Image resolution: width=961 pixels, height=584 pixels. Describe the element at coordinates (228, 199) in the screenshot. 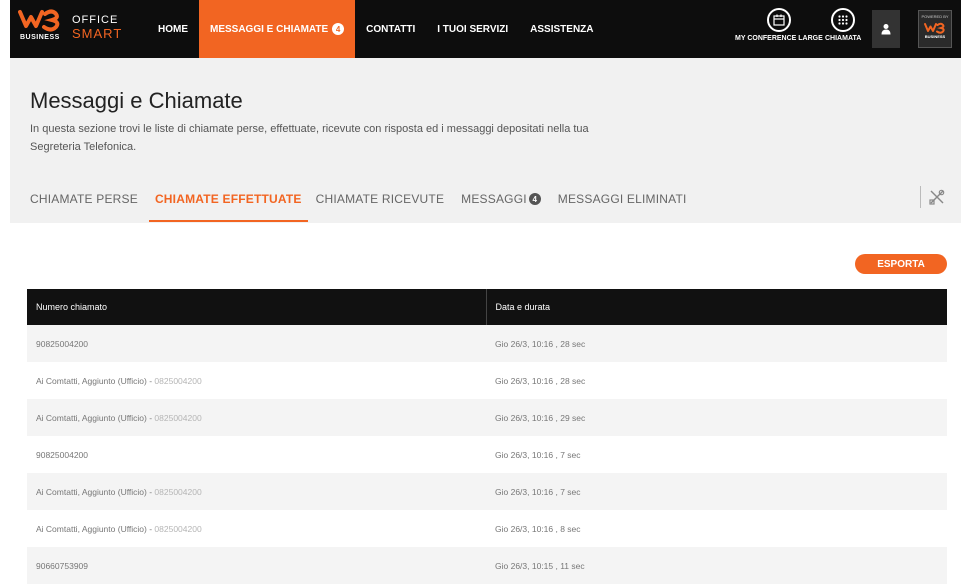

I see `tab-label: CHIAMATE EFFETTUATE` at that location.